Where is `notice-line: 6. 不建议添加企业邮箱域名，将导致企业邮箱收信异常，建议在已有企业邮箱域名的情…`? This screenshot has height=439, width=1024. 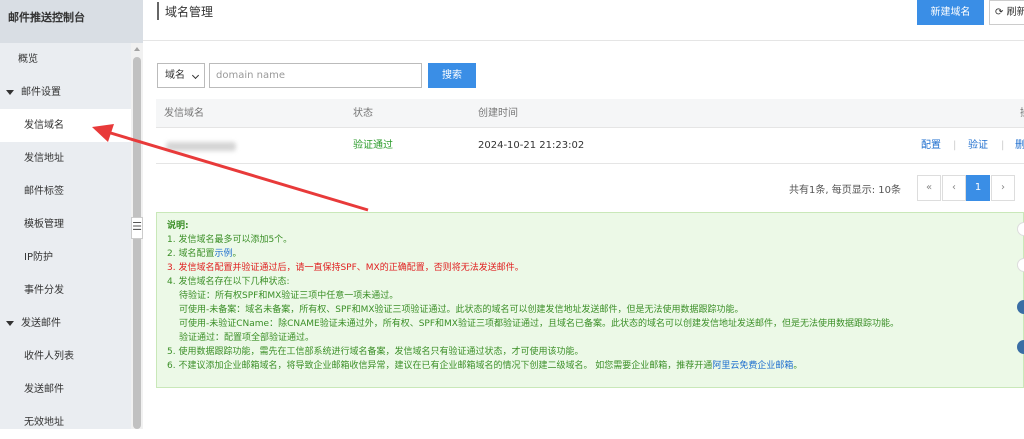
notice-line: 6. 不建议添加企业邮箱域名，将导致企业邮箱收信异常，建议在已有企业邮箱域名的情… is located at coordinates (590, 366).